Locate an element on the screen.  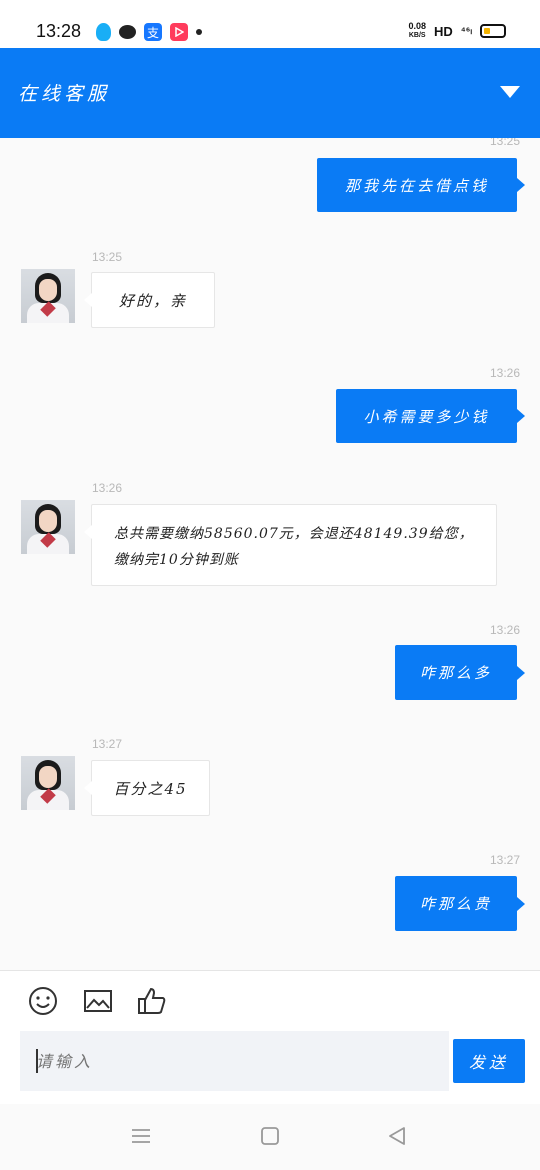
status-bar: 13:28 支 0.08 KB/S HD ⁴⁶ₗ is located at coordinates (270, 24).